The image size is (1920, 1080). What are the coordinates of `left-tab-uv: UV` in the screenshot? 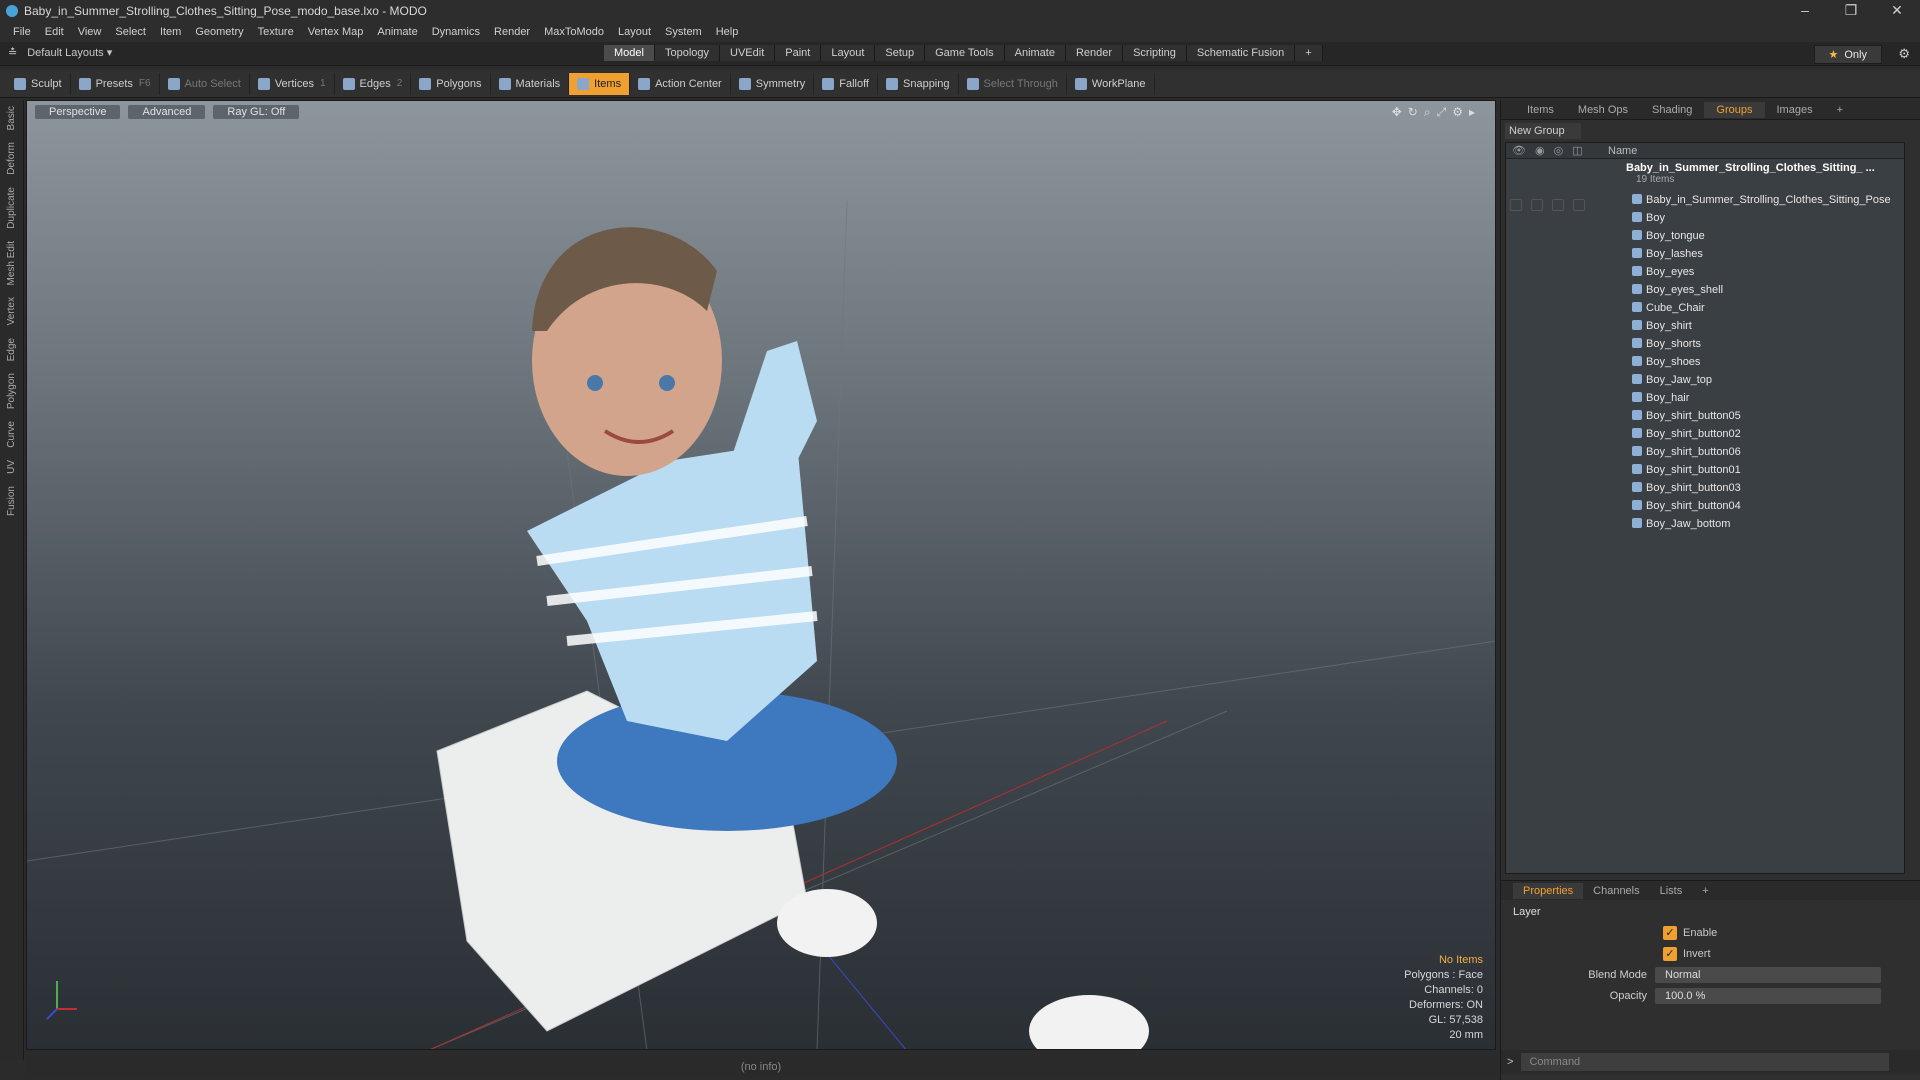 It's located at (11, 467).